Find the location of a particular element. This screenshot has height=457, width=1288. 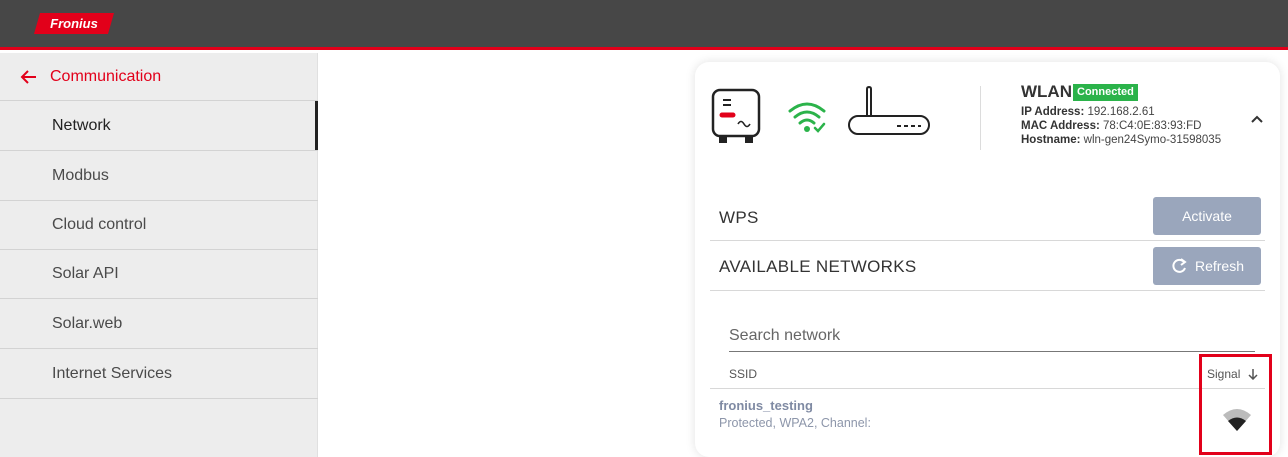

mac-label: MAC Address: is located at coordinates (1060, 126).